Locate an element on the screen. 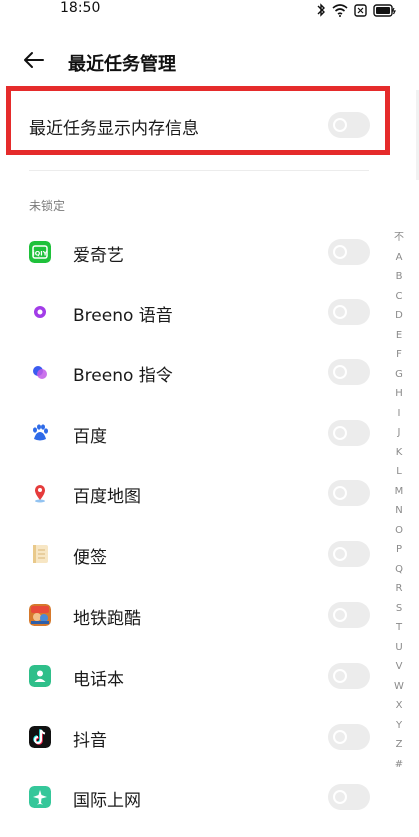 The height and width of the screenshot is (837, 419). status-icons is located at coordinates (356, 10).